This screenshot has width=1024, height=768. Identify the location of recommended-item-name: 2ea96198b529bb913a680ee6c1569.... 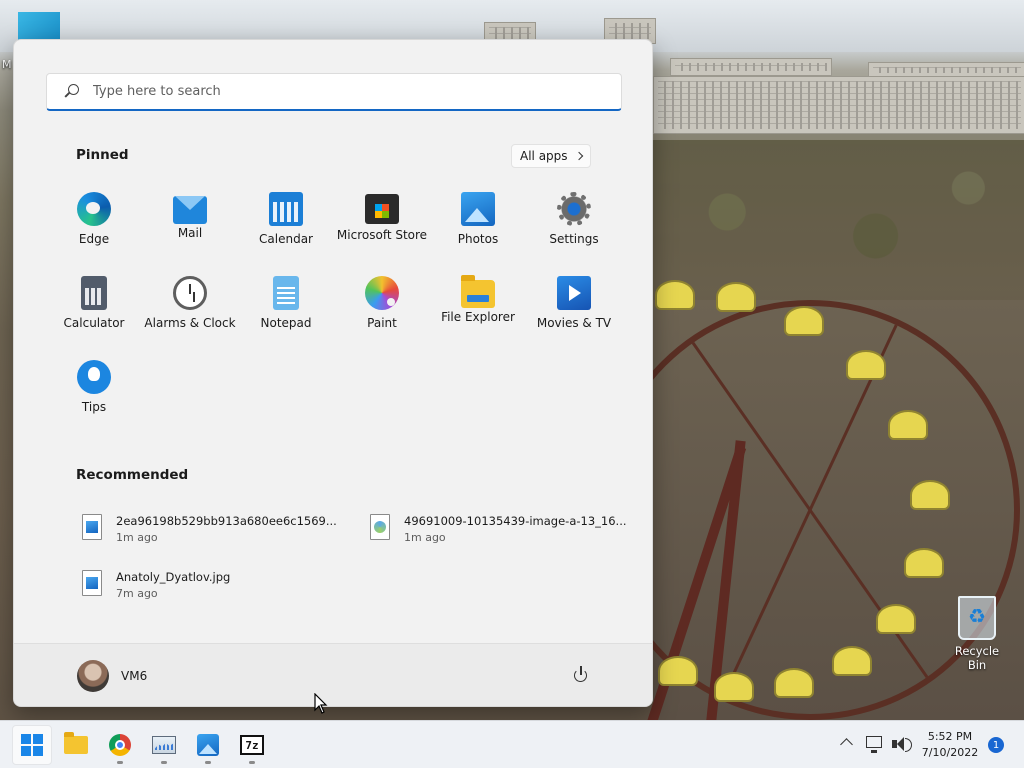
(226, 521).